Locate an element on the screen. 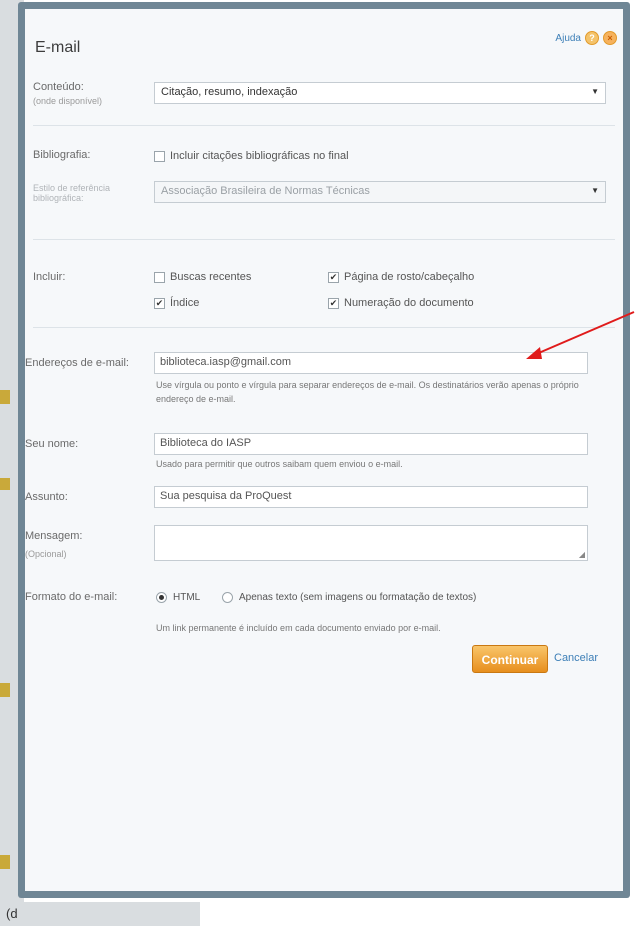 This screenshot has height=926, width=636. message-textarea: ◢ is located at coordinates (371, 543).